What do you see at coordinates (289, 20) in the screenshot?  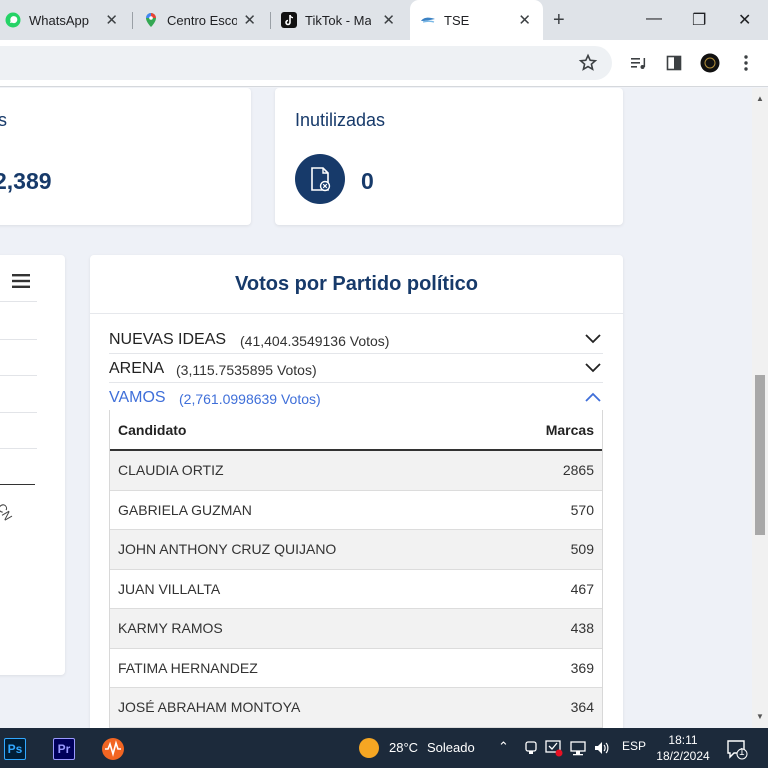 I see `tiktok-icon` at bounding box center [289, 20].